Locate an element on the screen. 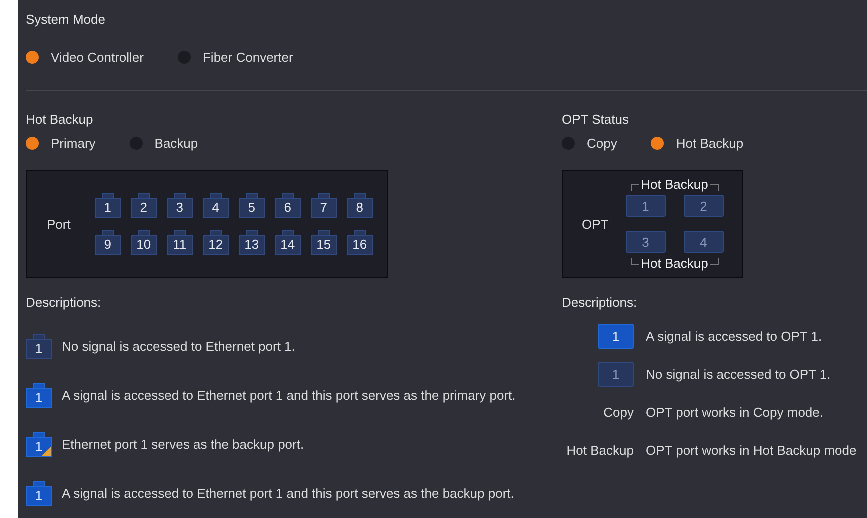  mode-label: Copy is located at coordinates (619, 412).